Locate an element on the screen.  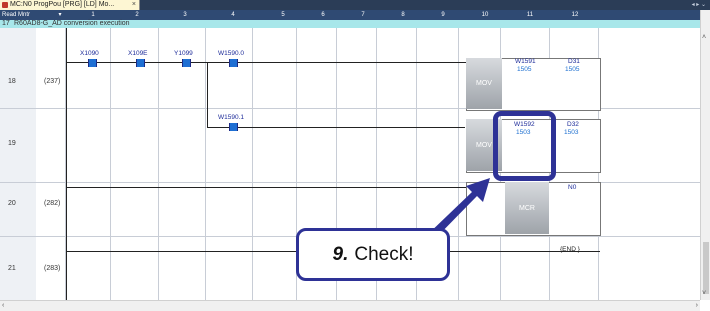
callout-text: Check! is located at coordinates (384, 254).